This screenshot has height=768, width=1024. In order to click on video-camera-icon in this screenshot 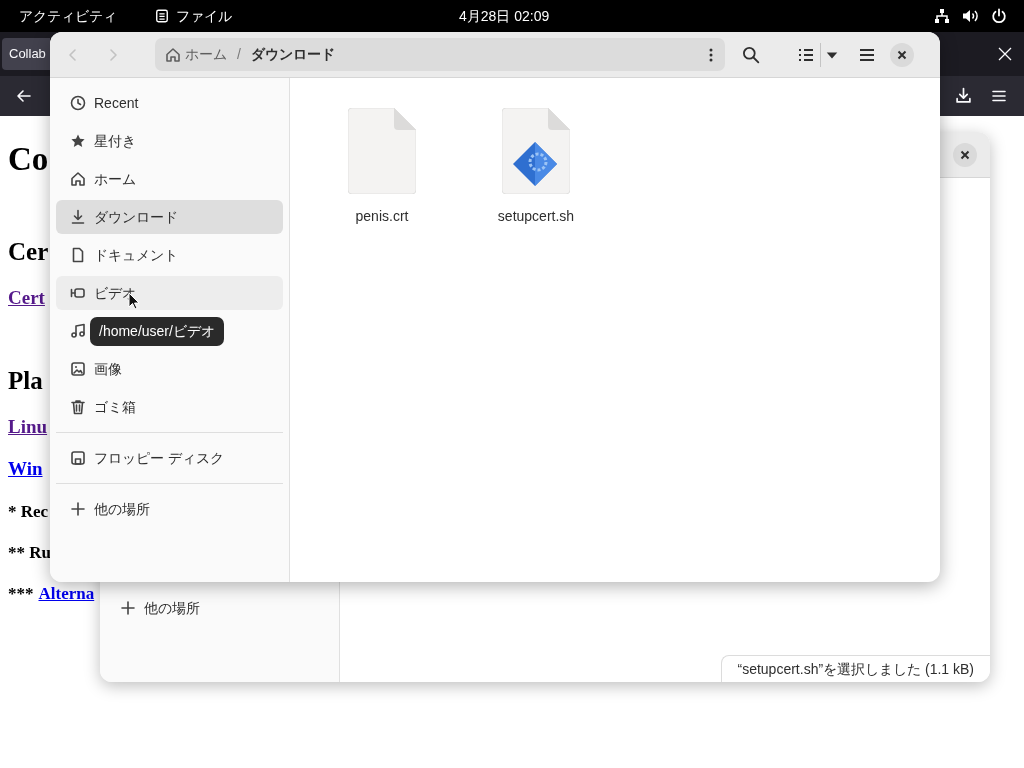, I will do `click(78, 293)`.